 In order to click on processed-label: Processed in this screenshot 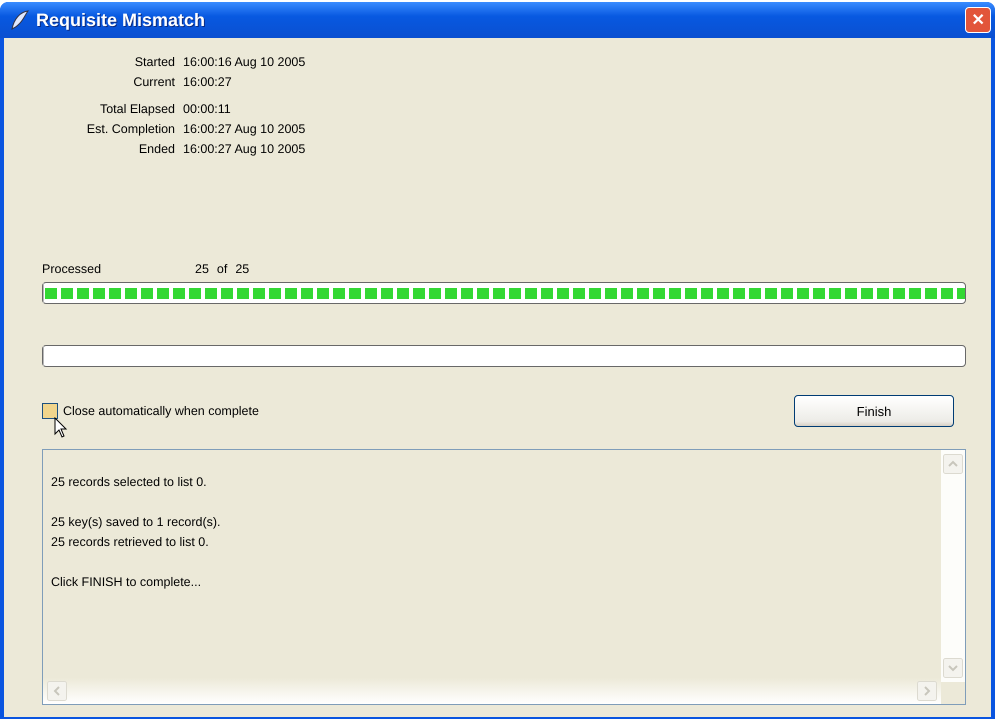, I will do `click(72, 269)`.